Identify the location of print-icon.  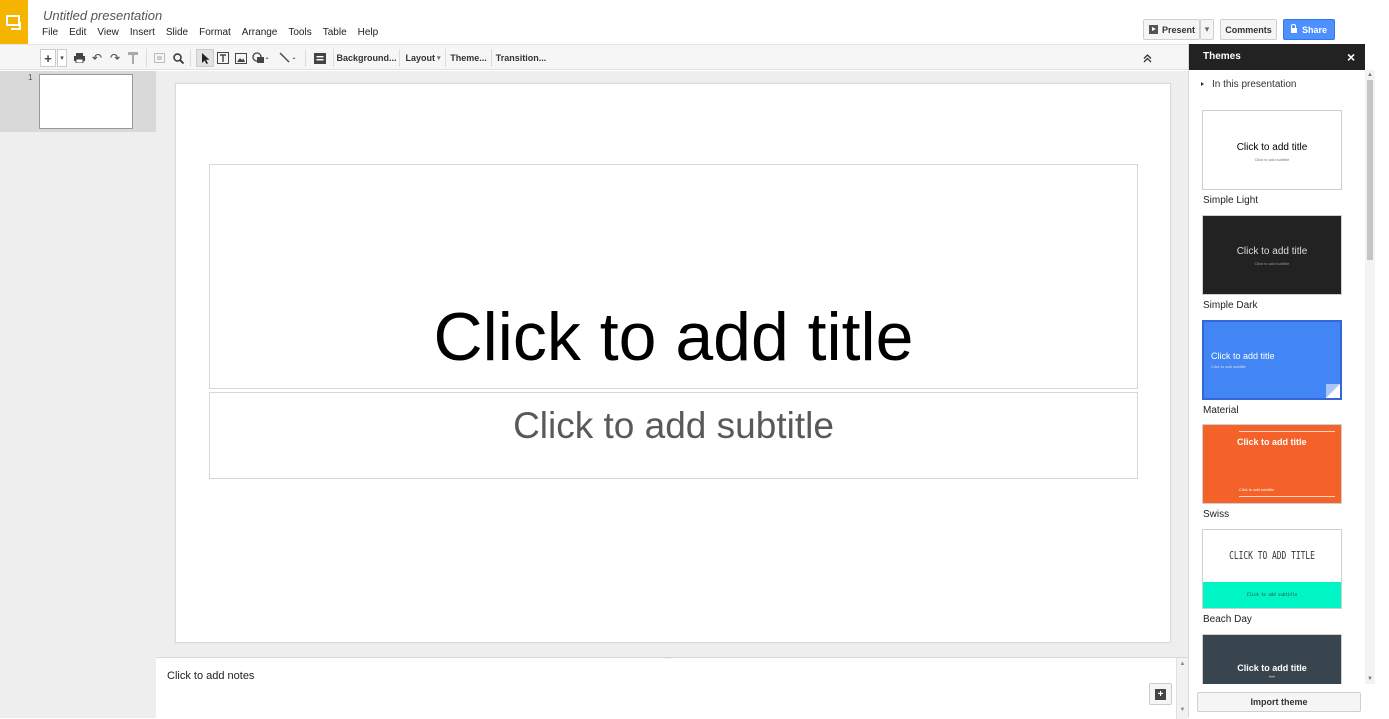
(79, 58).